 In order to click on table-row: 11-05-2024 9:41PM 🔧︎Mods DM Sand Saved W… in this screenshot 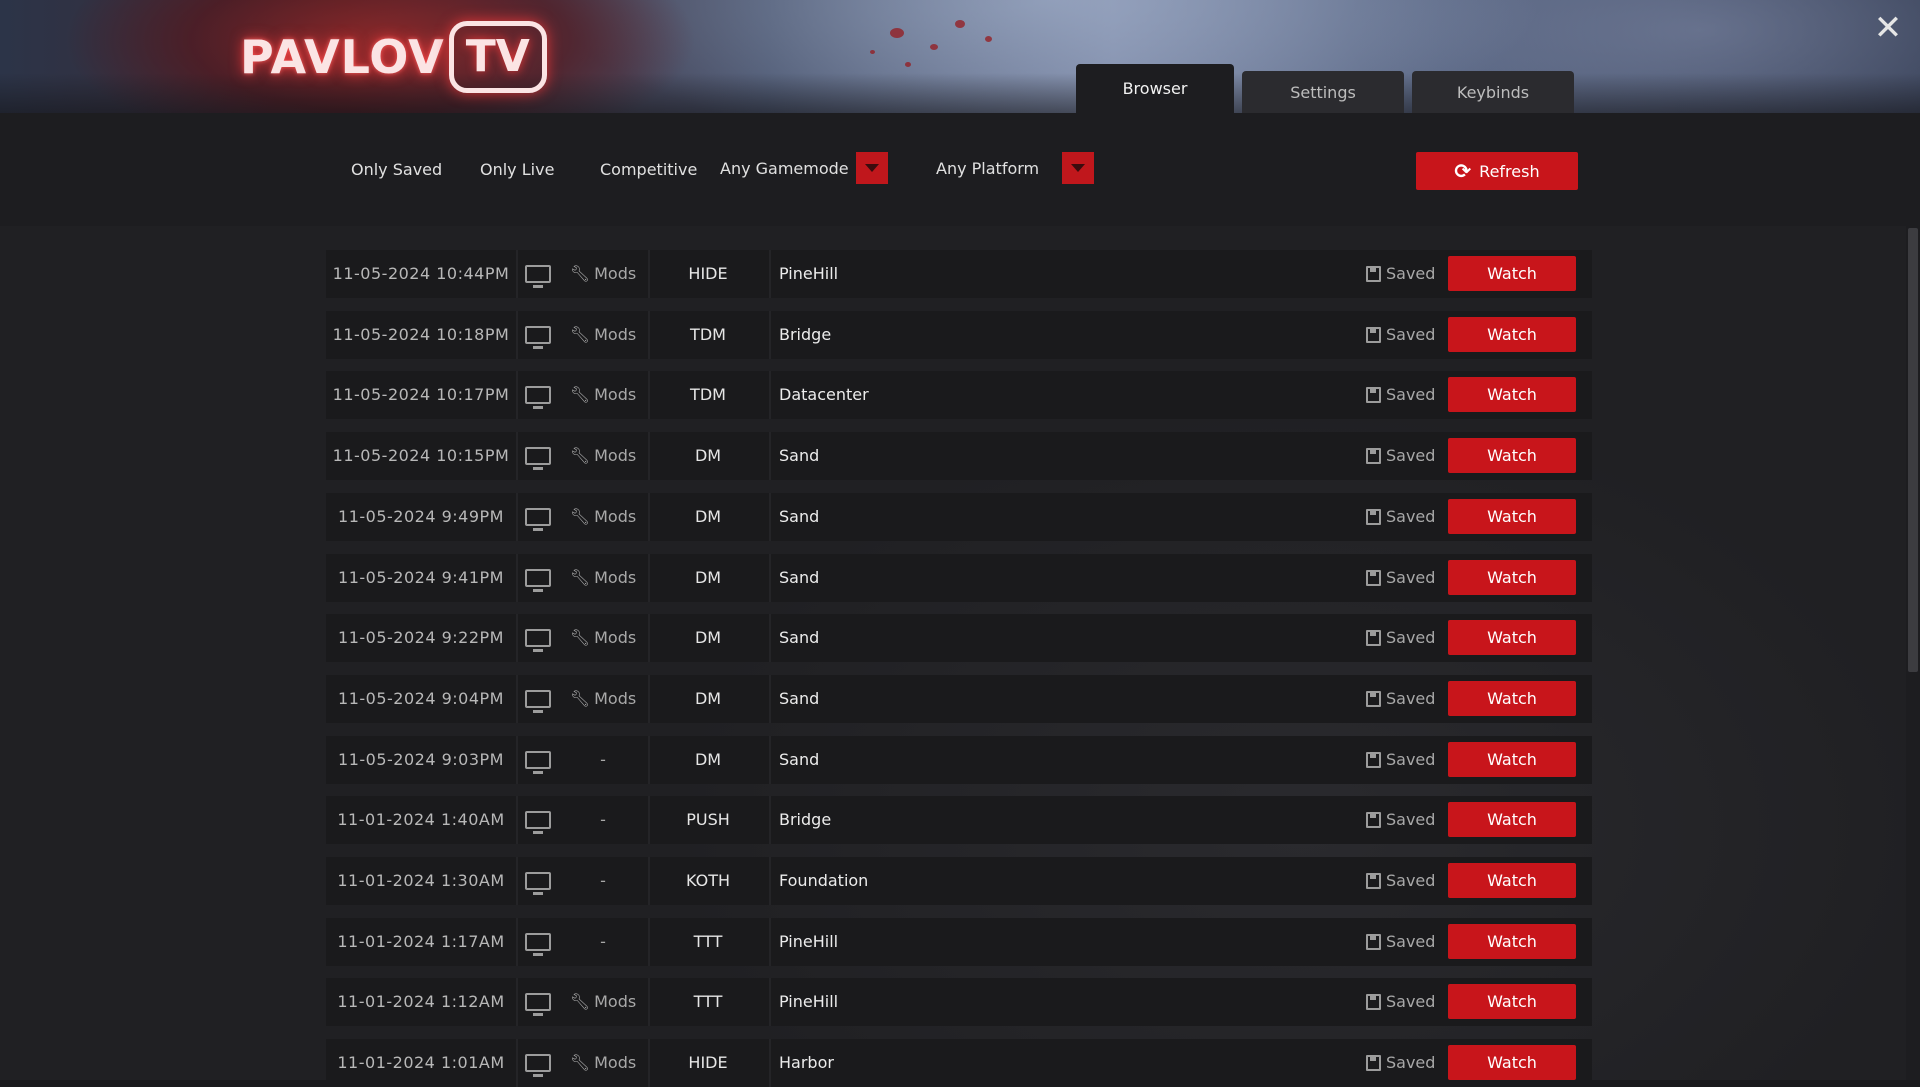, I will do `click(959, 578)`.